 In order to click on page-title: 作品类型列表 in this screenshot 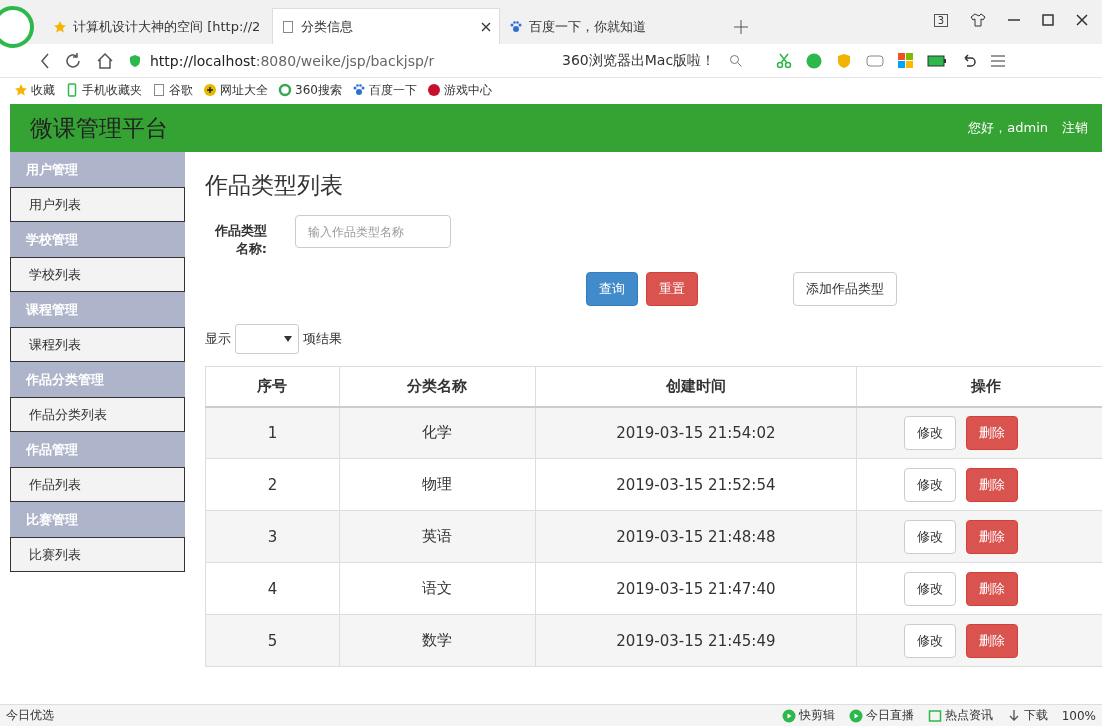, I will do `click(274, 185)`.